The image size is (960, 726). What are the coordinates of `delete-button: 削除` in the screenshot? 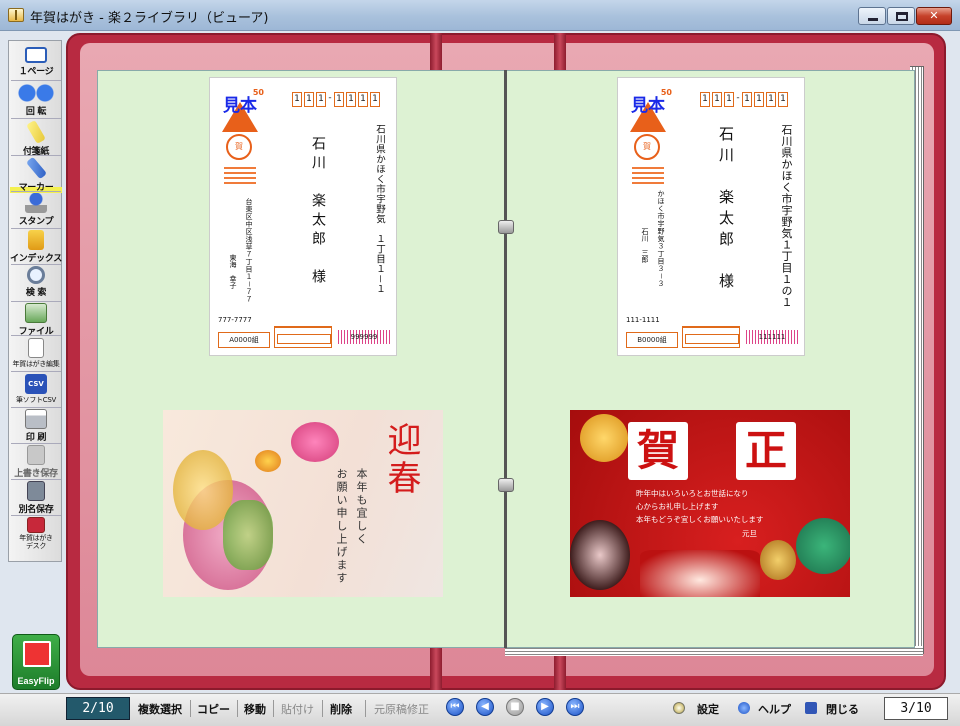 It's located at (341, 709).